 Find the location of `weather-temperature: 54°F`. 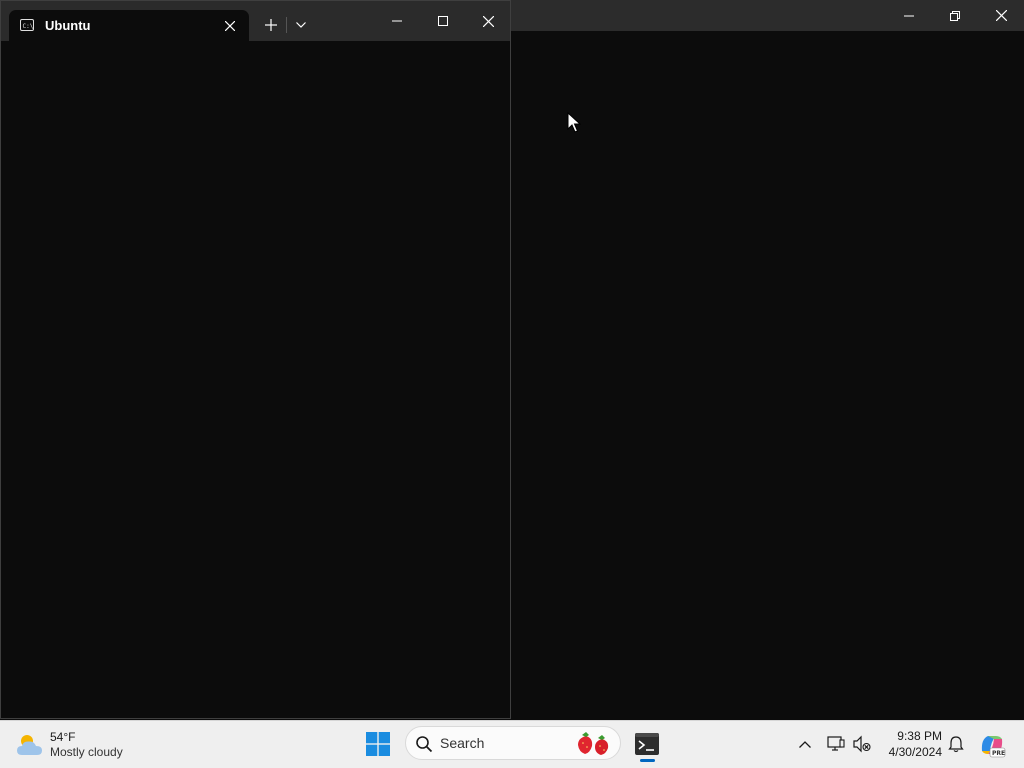

weather-temperature: 54°F is located at coordinates (63, 737).